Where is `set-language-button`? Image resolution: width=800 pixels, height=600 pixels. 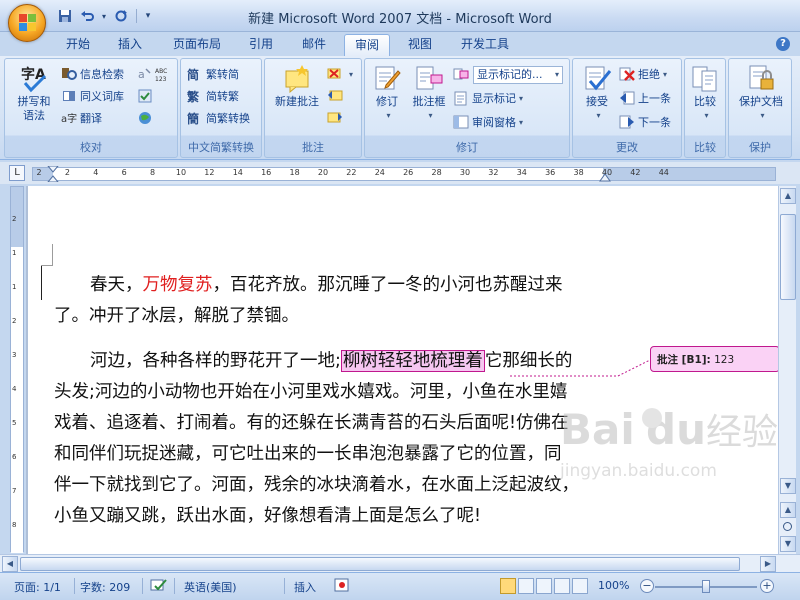
set-language-button is located at coordinates (146, 96).